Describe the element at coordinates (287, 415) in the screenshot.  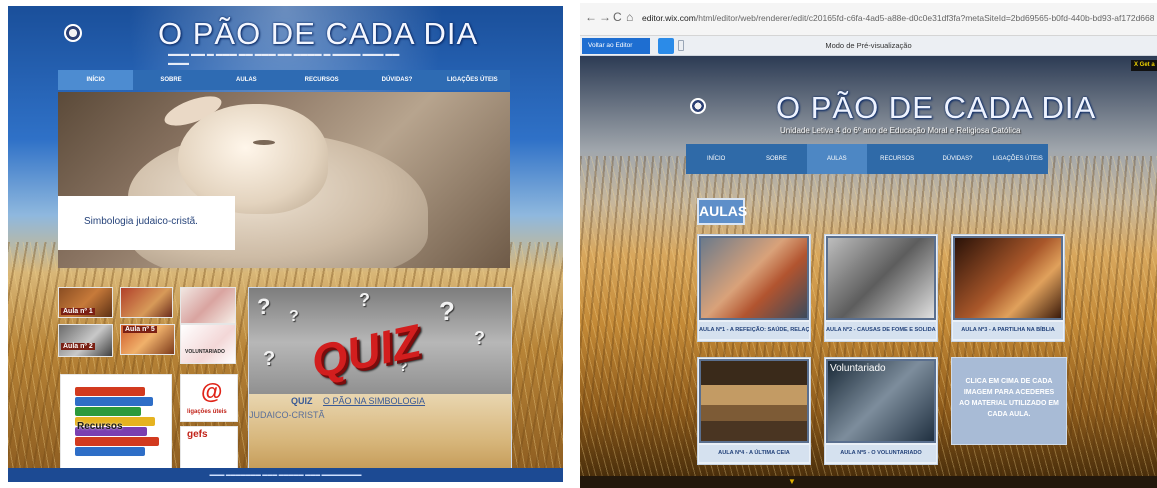
I see `quiz-caption-2: JUDAICO-CRISTÃ` at that location.